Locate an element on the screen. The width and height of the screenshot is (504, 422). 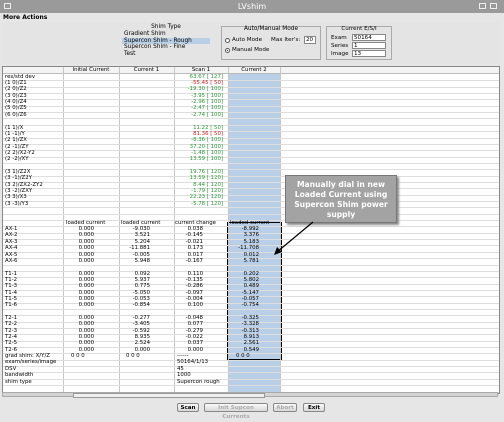
shim-row-label: (6 0)/Z6 is located at coordinates (16, 114).